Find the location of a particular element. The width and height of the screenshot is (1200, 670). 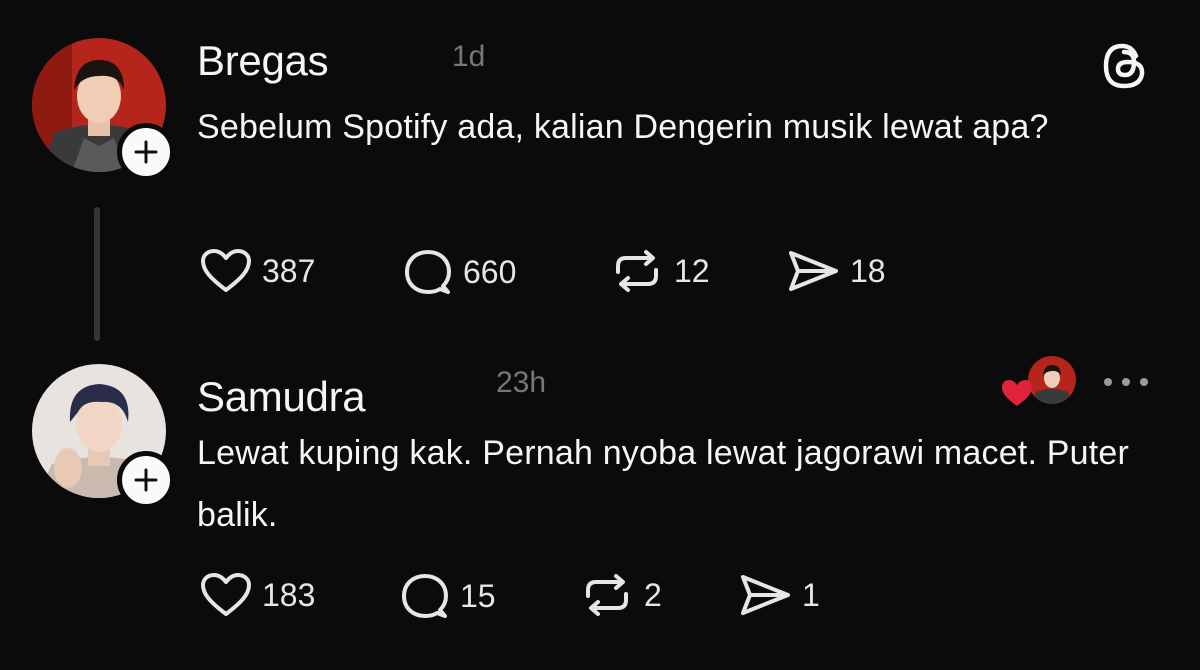

like-button: 183 is located at coordinates (257, 595).